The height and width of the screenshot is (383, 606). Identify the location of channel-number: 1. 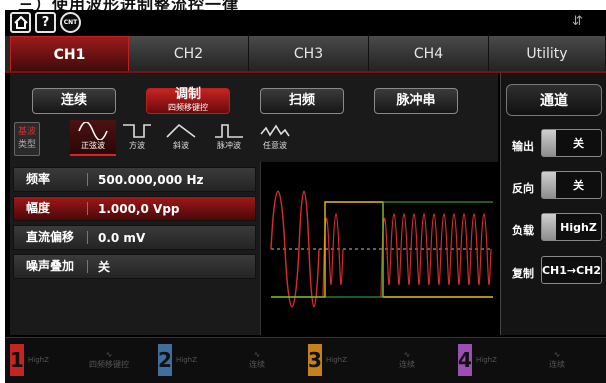
(17, 360).